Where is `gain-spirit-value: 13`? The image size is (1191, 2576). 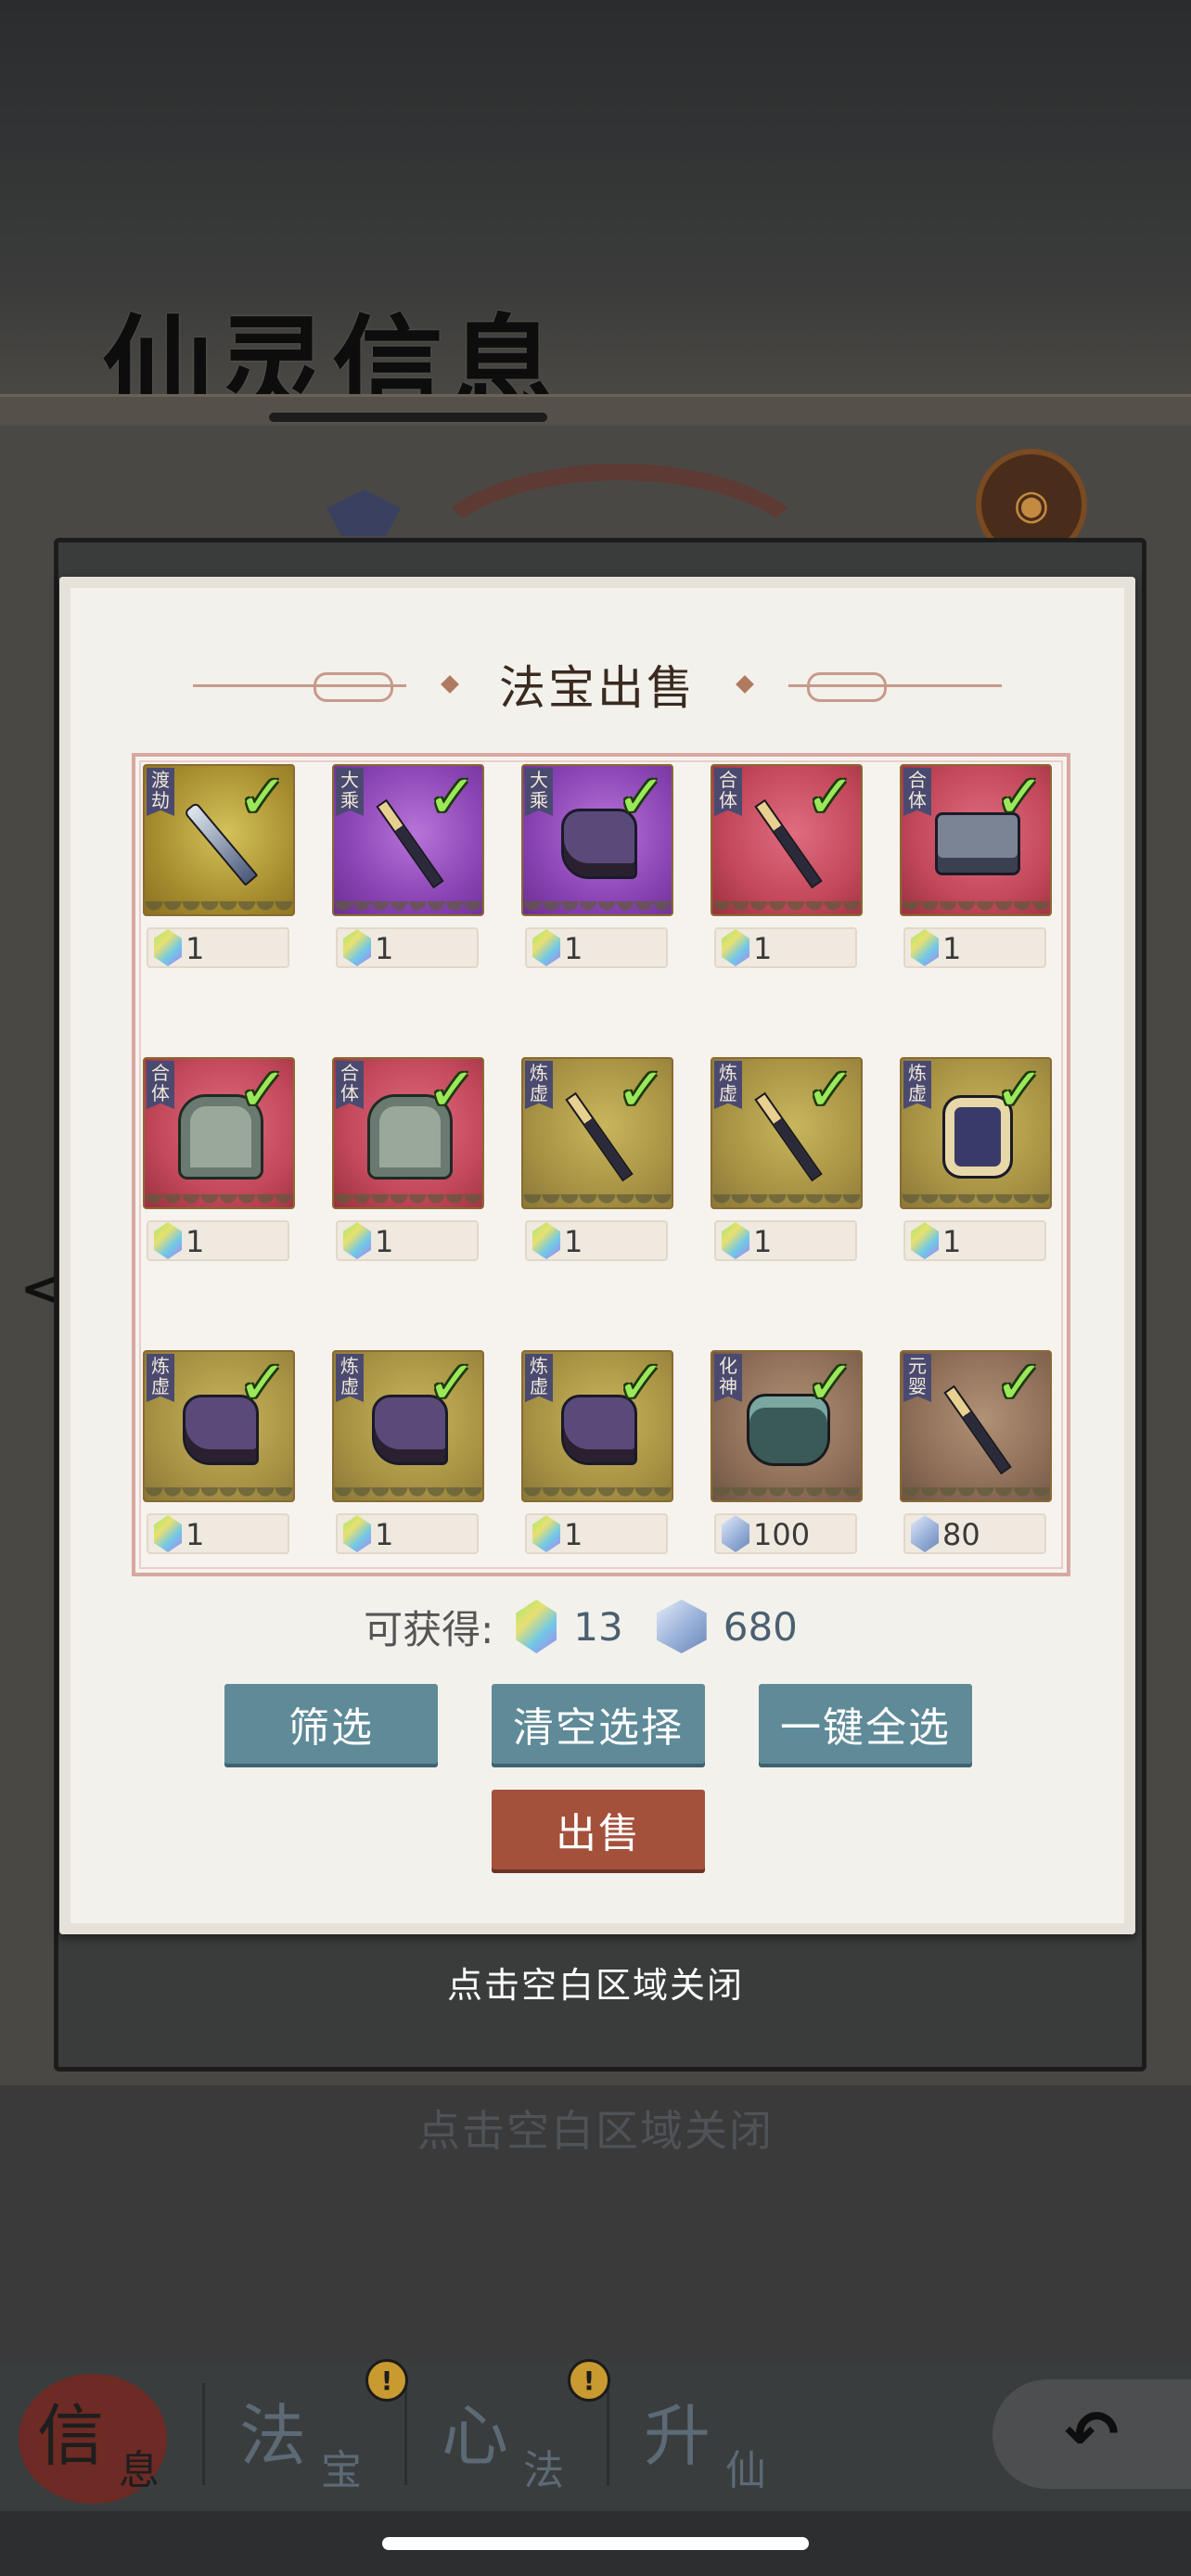 gain-spirit-value: 13 is located at coordinates (598, 1626).